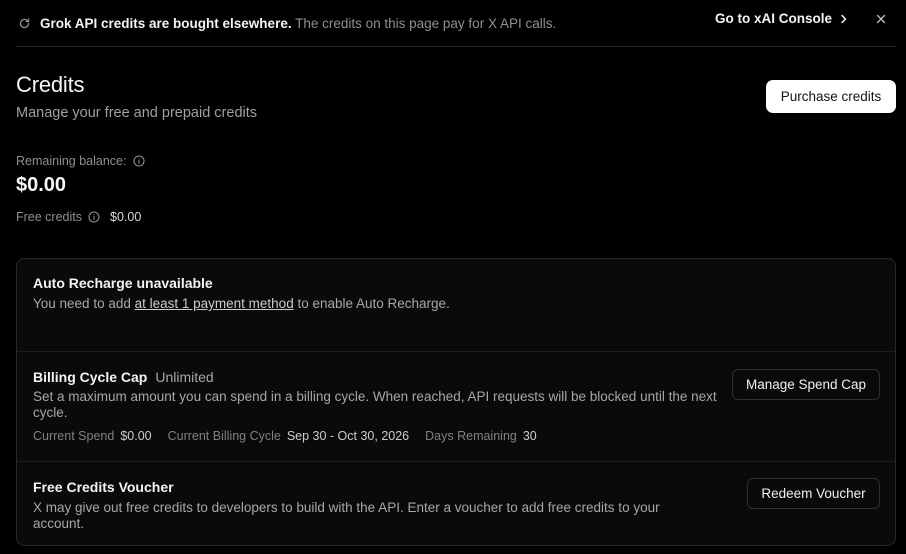  What do you see at coordinates (25, 23) in the screenshot?
I see `refresh-icon` at bounding box center [25, 23].